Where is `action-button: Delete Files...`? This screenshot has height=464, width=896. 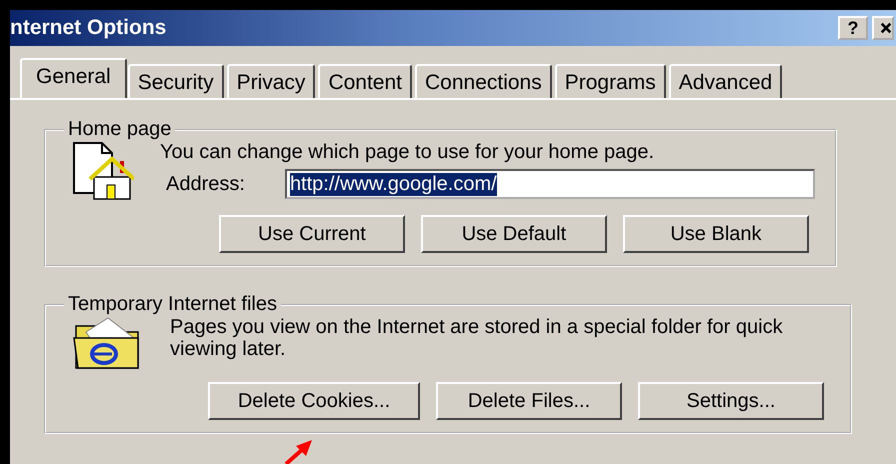 action-button: Delete Files... is located at coordinates (529, 401).